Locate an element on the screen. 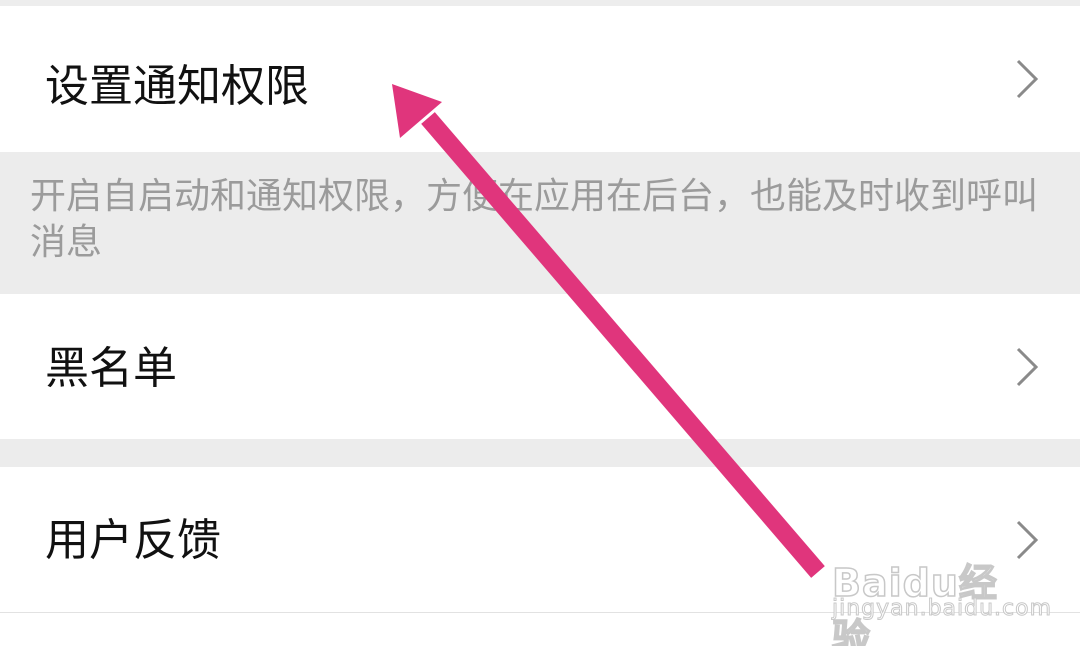  section-gap is located at coordinates (540, 453).